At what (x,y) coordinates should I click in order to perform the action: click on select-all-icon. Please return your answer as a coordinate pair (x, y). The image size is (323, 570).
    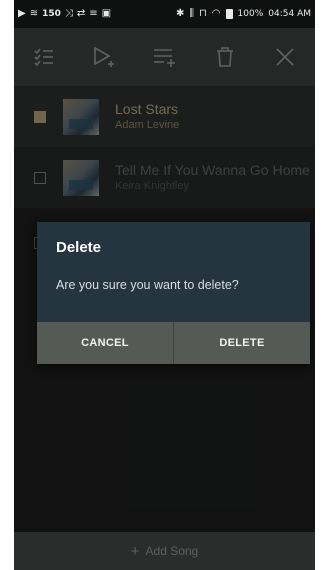
    Looking at the image, I should click on (44, 57).